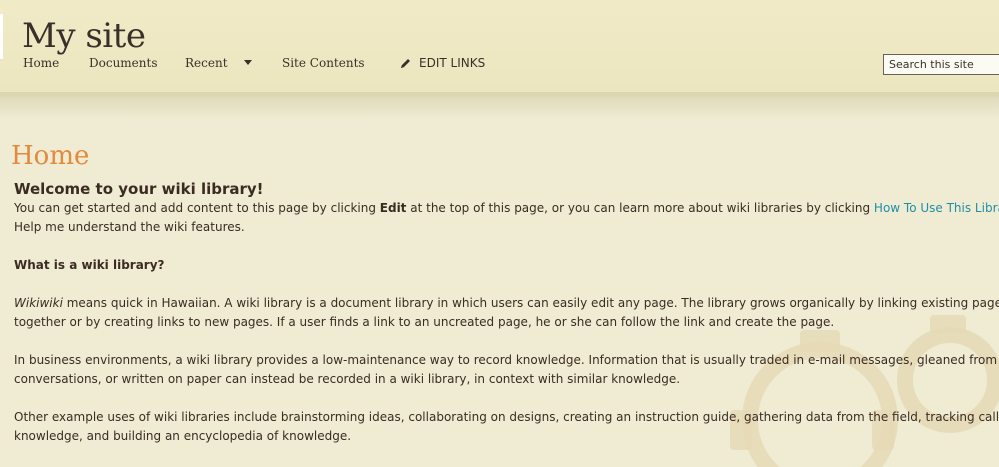  Describe the element at coordinates (139, 189) in the screenshot. I see `welcome-heading: Welcome to your wiki library!` at that location.